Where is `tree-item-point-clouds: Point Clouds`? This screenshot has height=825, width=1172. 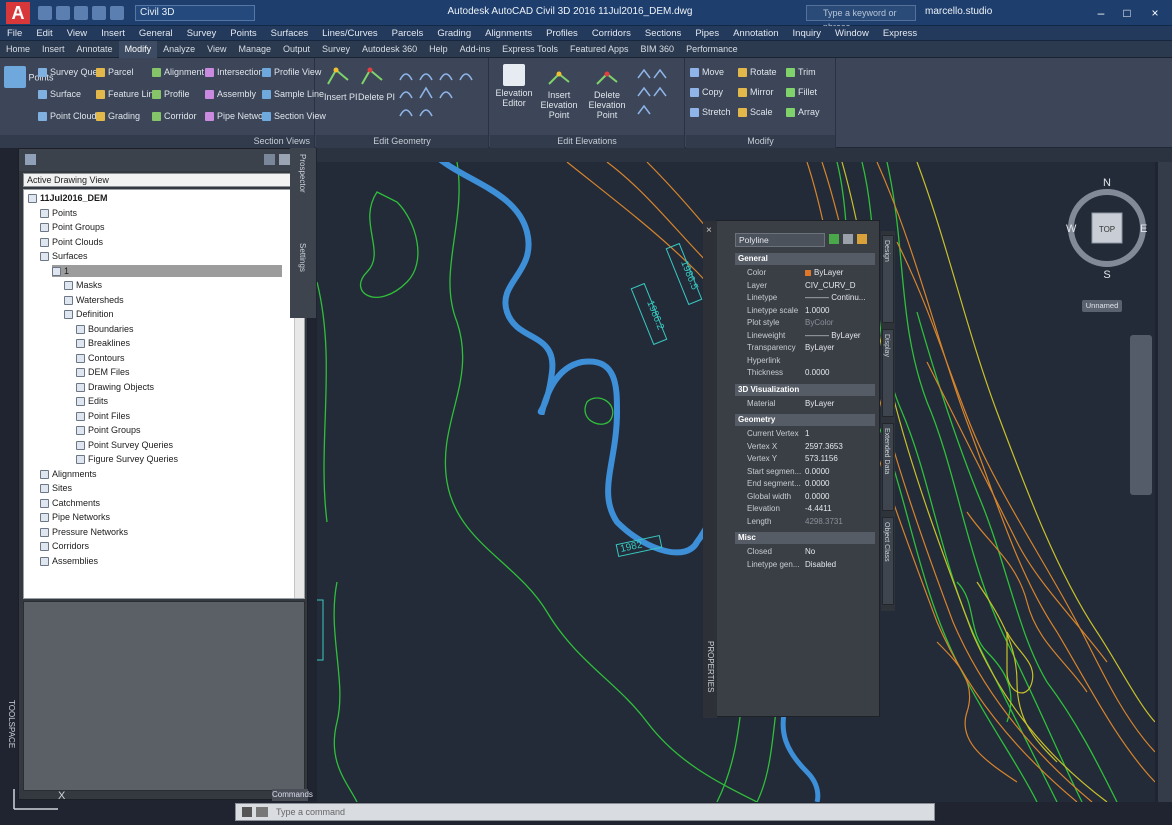 tree-item-point-clouds: Point Clouds is located at coordinates (71, 242).